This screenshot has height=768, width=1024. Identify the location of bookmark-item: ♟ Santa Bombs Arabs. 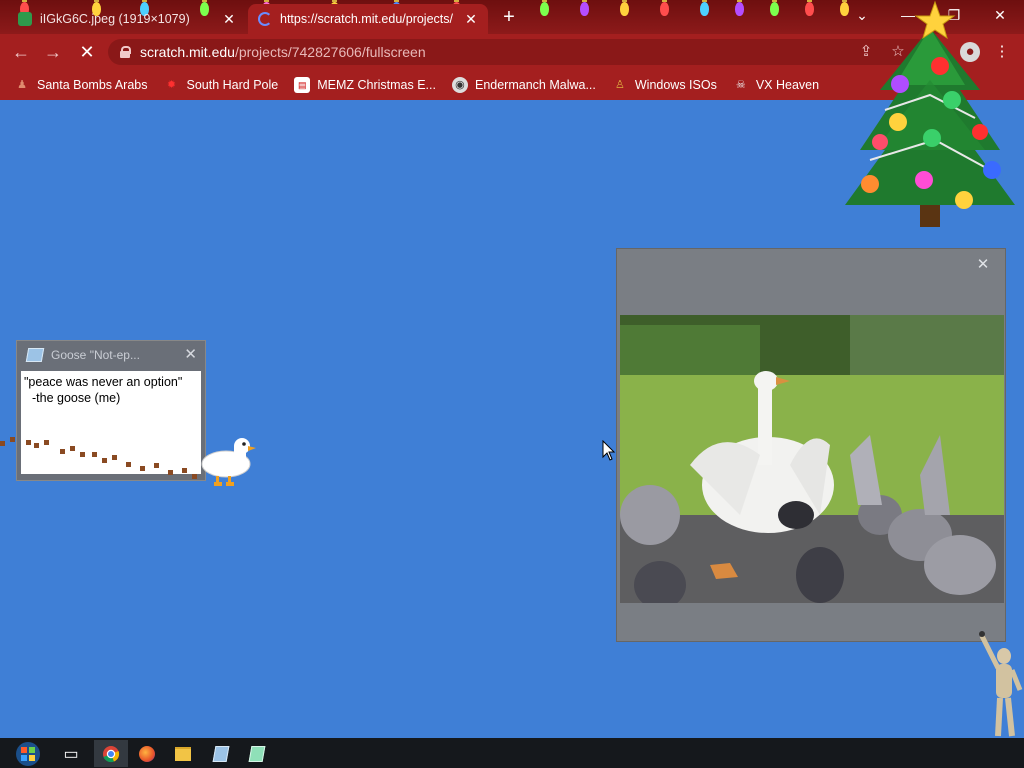
(80, 85).